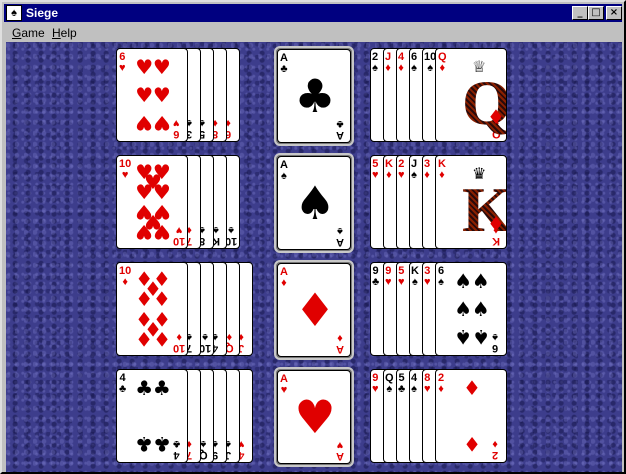  I want to click on card-corner-bottom: A ♦, so click(340, 343).